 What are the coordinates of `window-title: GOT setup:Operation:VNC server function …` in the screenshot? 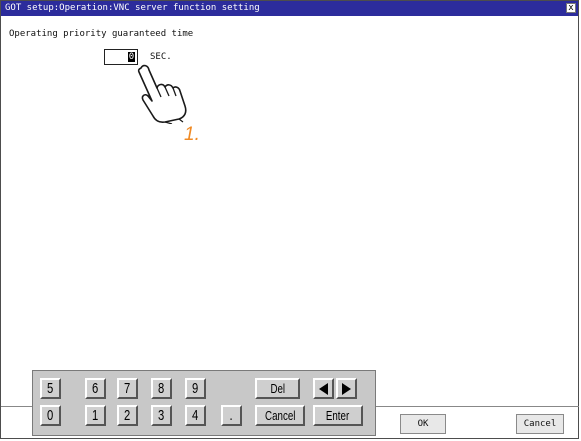 It's located at (132, 8).